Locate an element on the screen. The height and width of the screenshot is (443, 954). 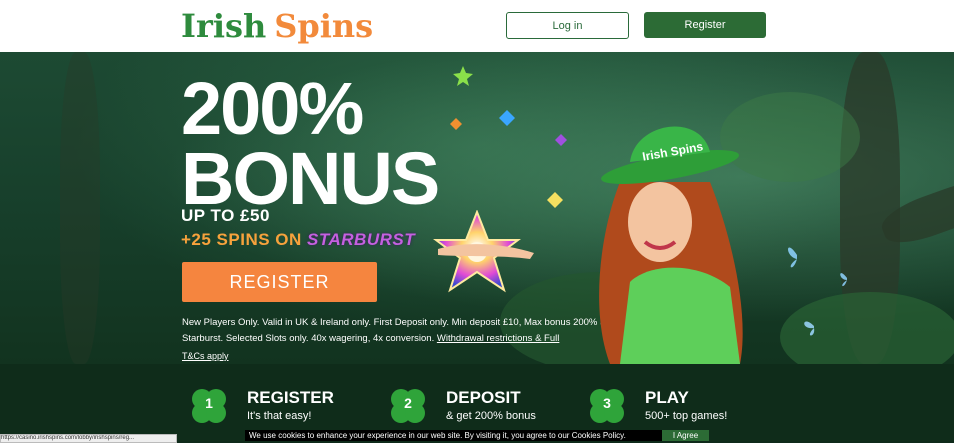
purple-gem-icon is located at coordinates (561, 140).